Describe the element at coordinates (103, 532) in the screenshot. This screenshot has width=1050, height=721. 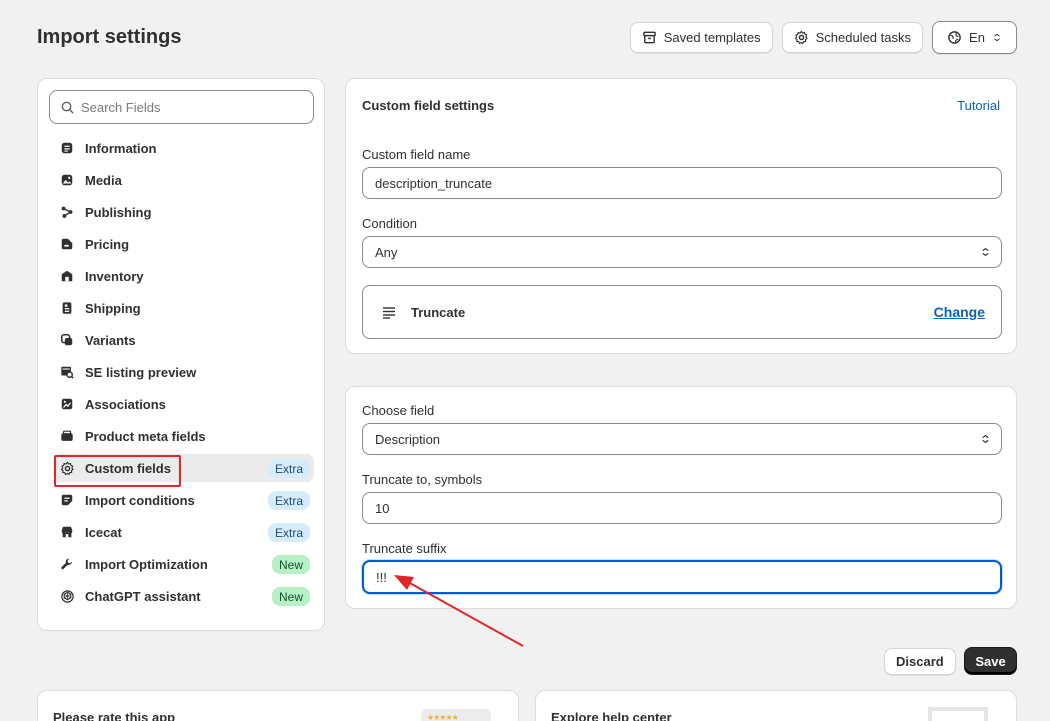
I see `sidebar-item-label: Icecat` at that location.